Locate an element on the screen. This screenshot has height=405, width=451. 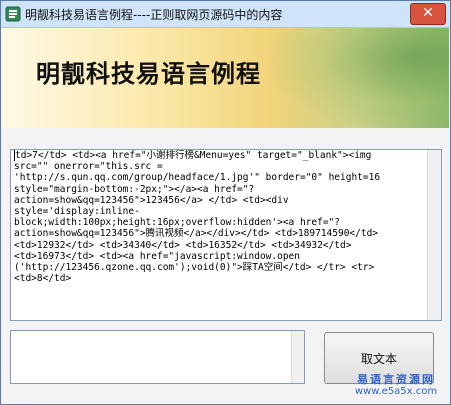
source-scrollbar is located at coordinates (434, 235).